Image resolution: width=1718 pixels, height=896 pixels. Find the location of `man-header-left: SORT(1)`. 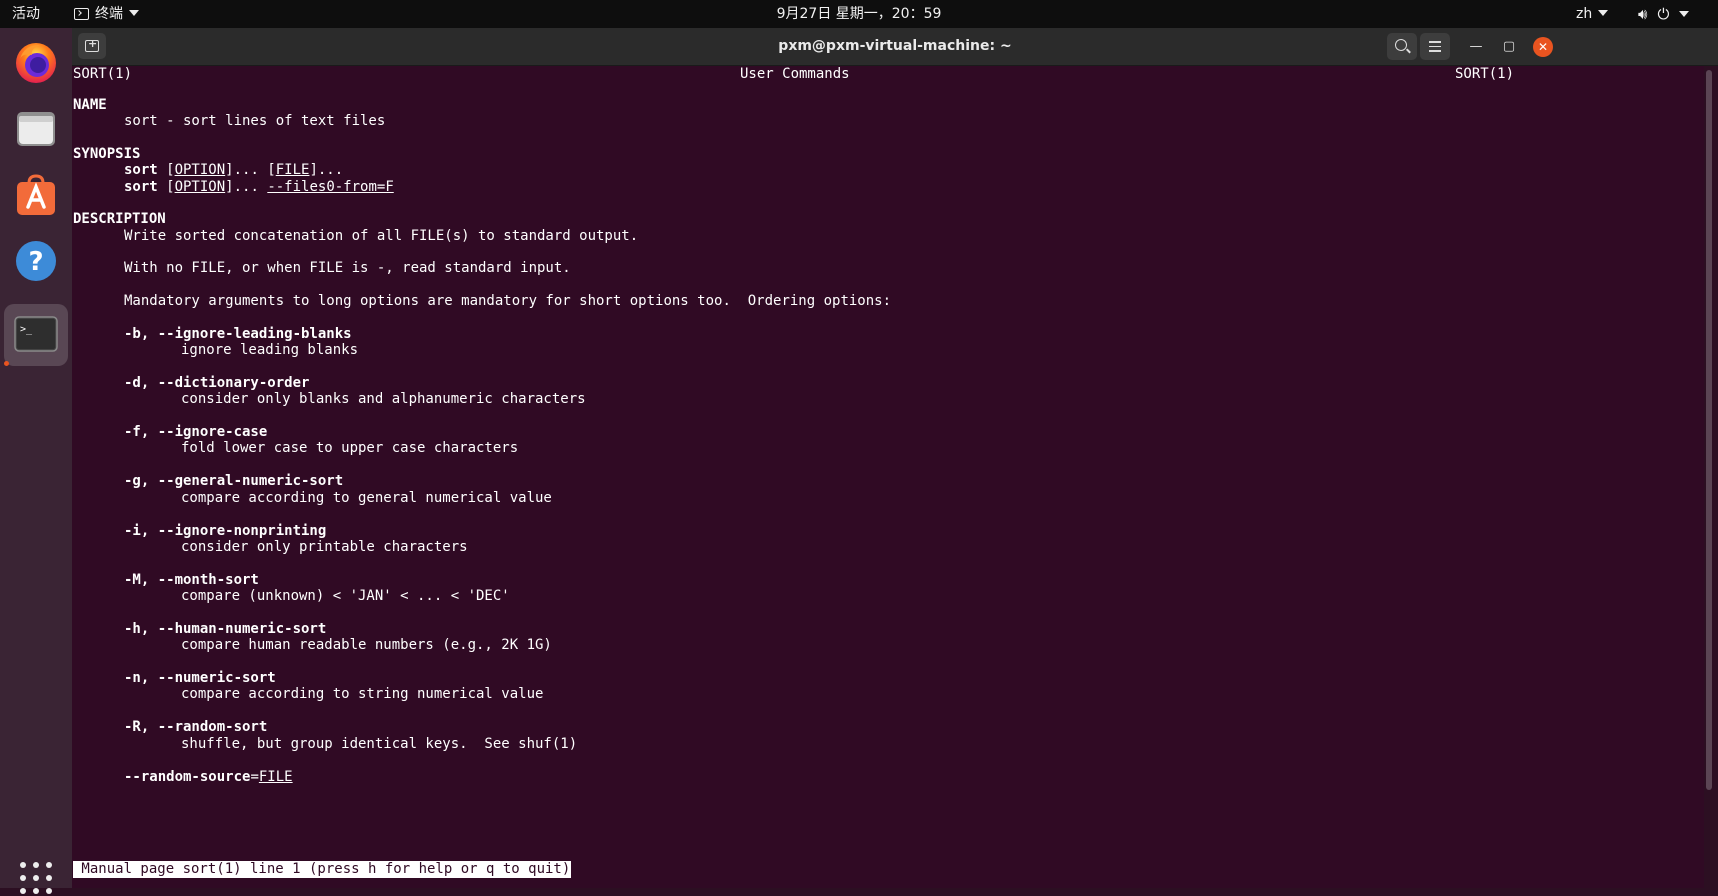

man-header-left: SORT(1) is located at coordinates (103, 74).